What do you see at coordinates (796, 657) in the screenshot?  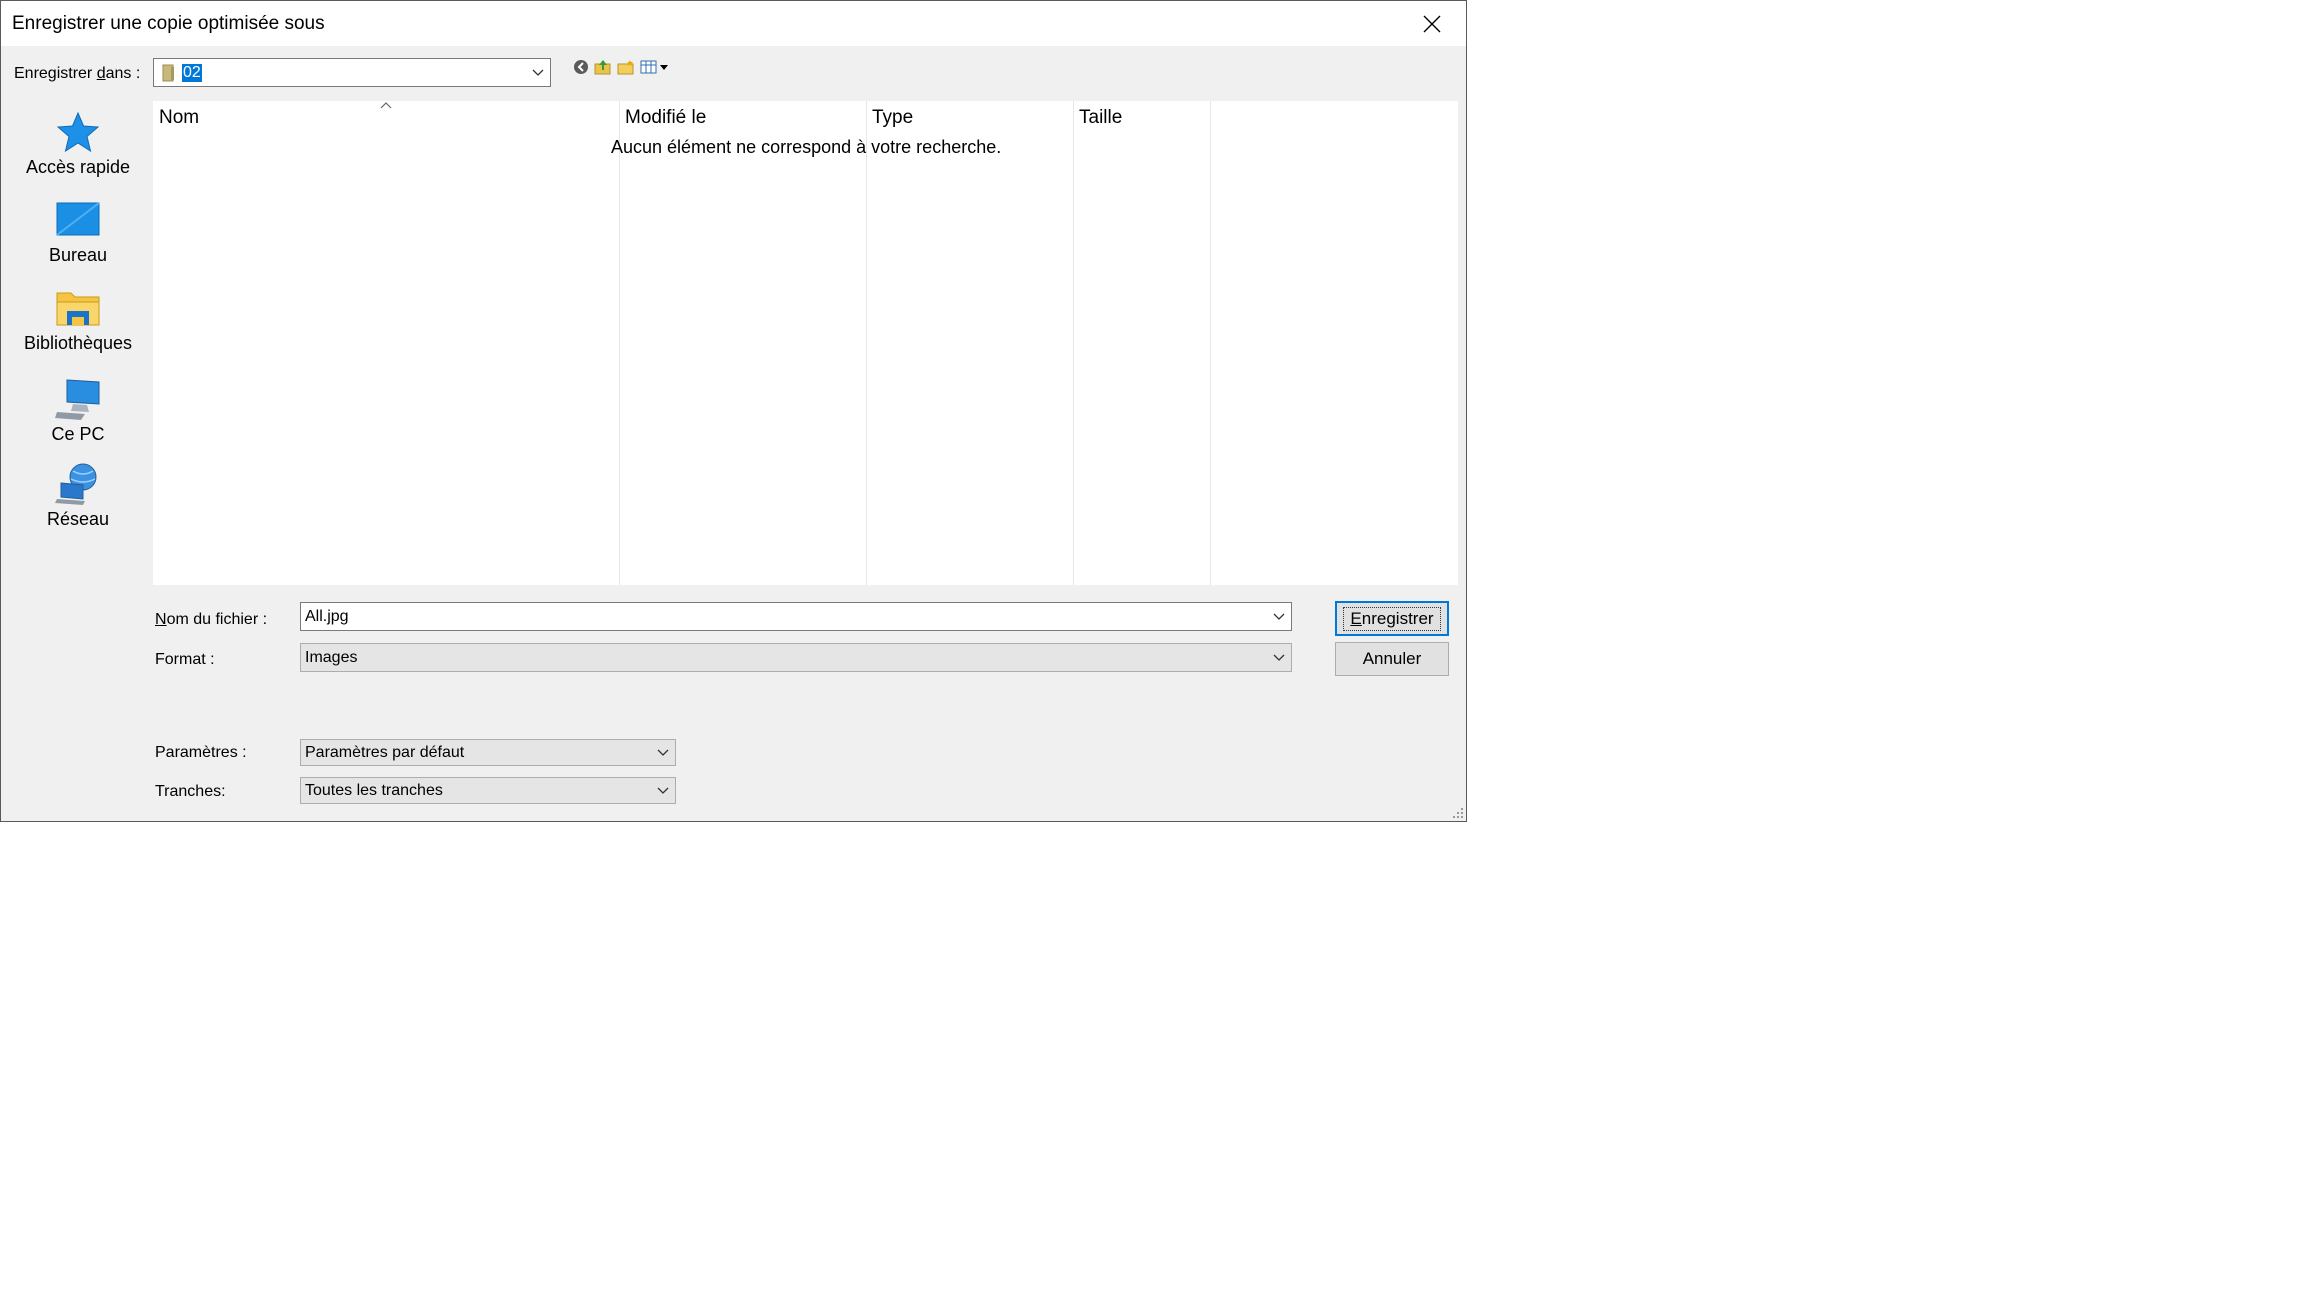 I see `format-select: Images` at bounding box center [796, 657].